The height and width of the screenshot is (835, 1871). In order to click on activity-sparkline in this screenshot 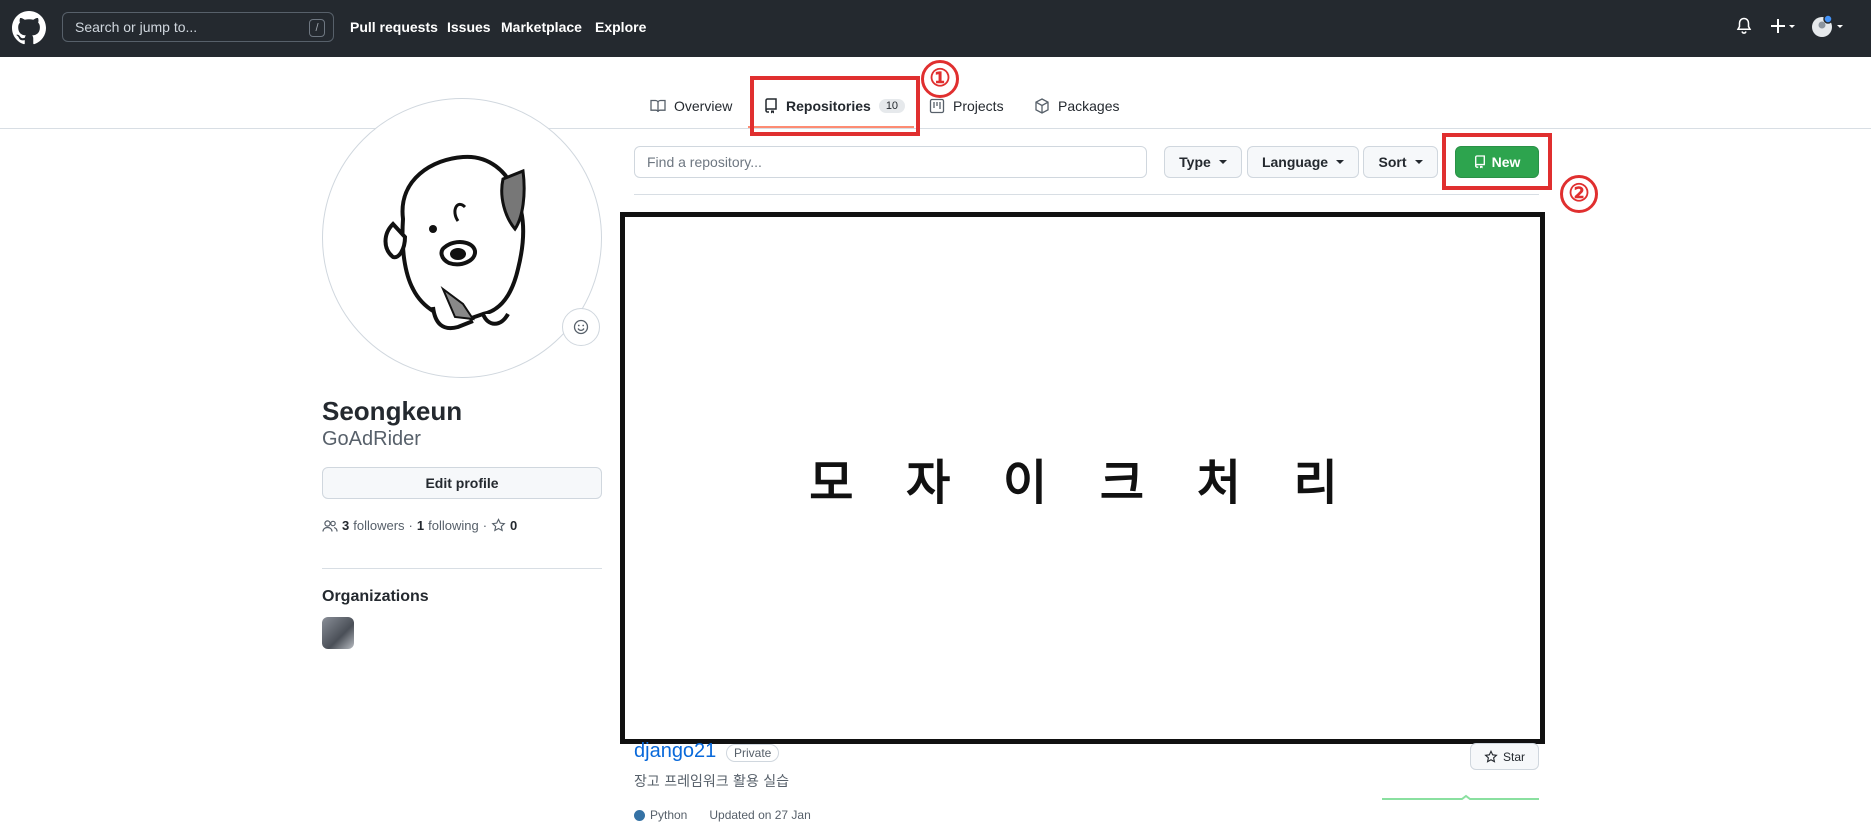, I will do `click(1460, 797)`.